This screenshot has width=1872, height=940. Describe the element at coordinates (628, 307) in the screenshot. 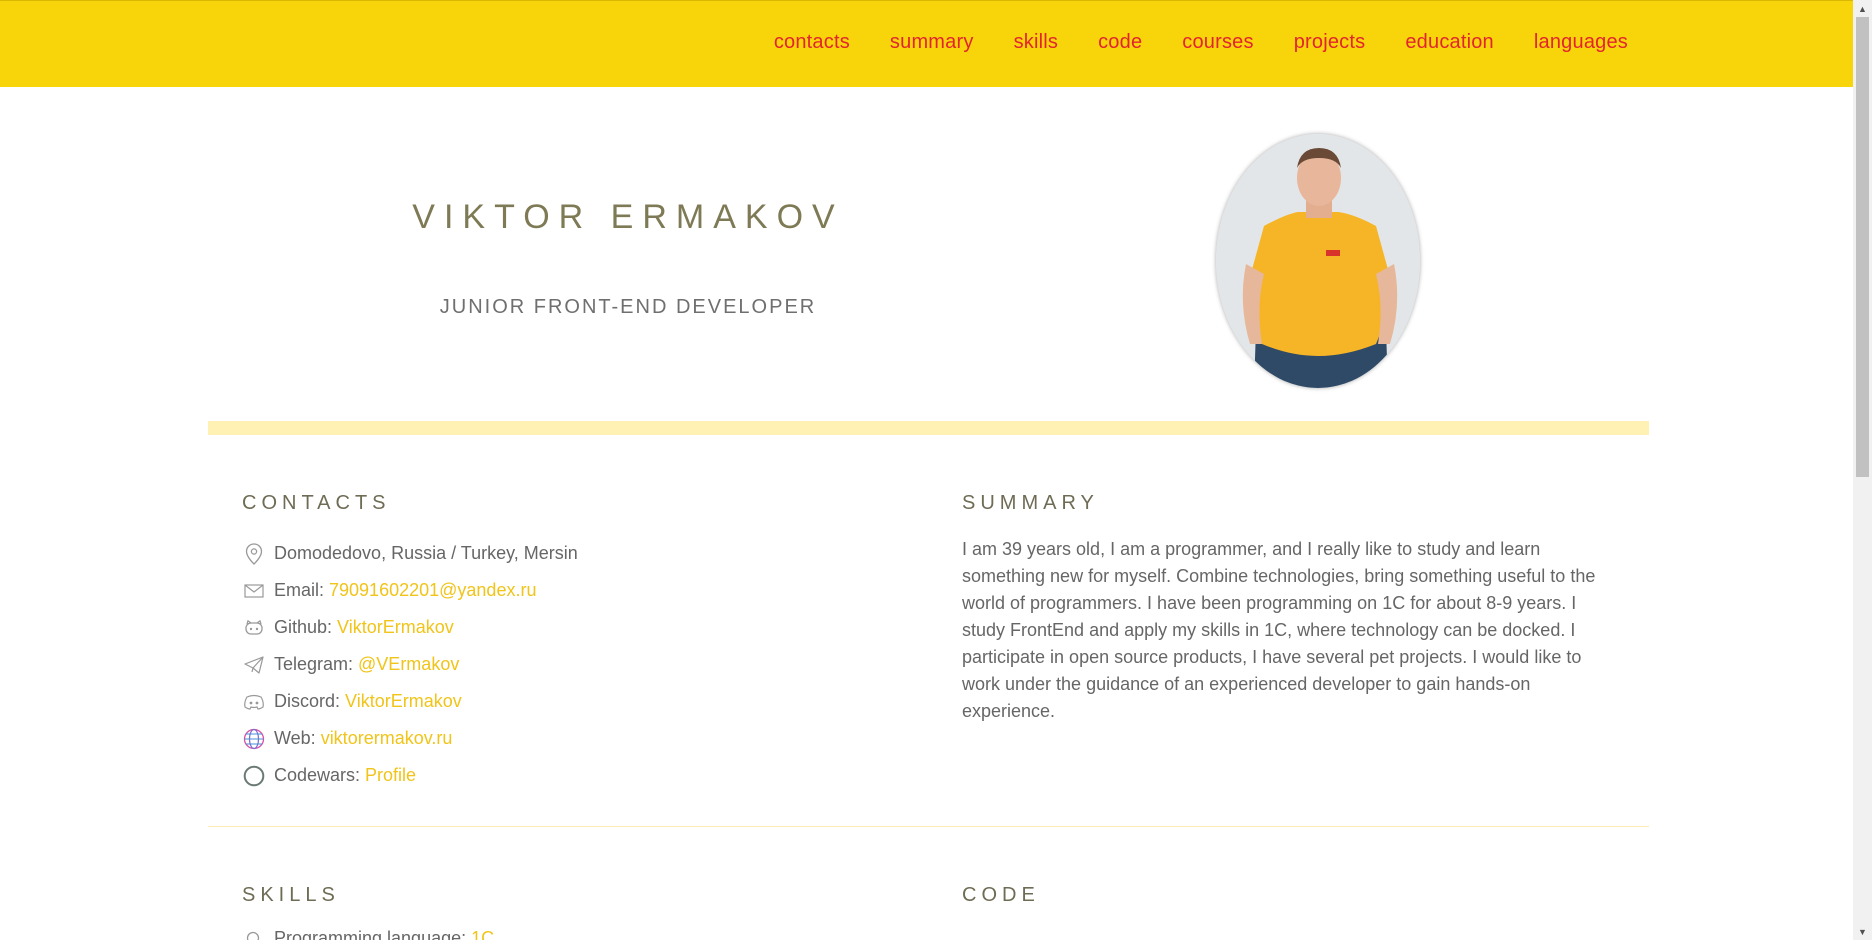

I see `profile-job-title: JUNIOR FRONT-END DEVELOPER` at that location.